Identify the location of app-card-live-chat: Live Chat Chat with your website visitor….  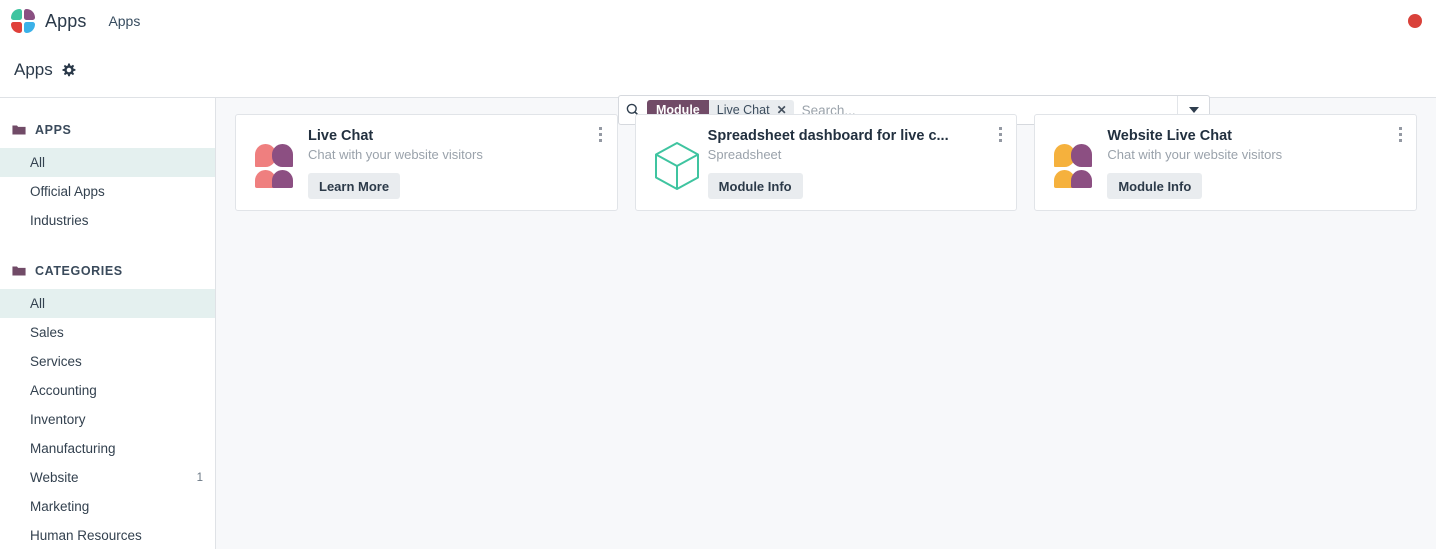
(426, 162).